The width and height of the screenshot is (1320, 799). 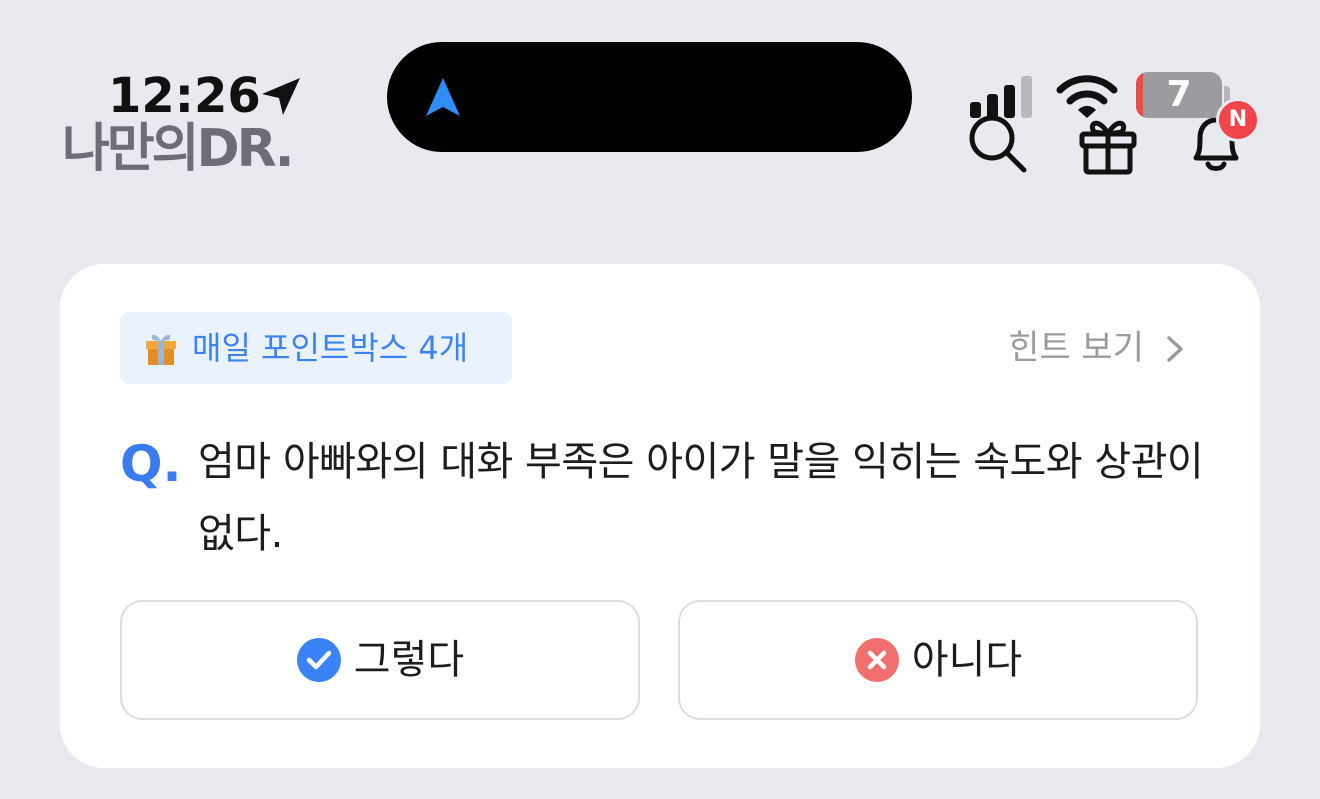 I want to click on x-circle-icon, so click(x=876, y=660).